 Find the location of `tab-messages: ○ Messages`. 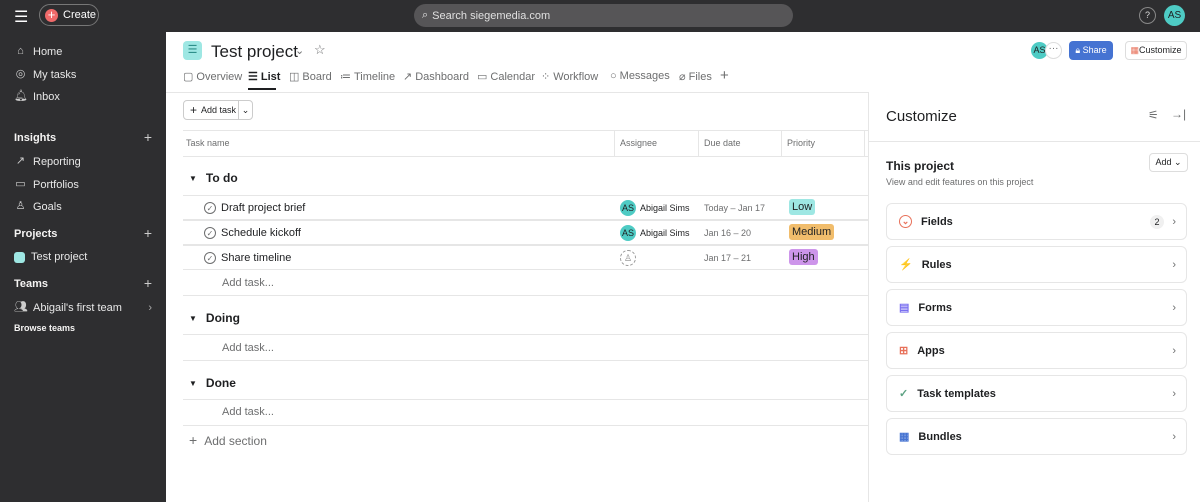

tab-messages: ○ Messages is located at coordinates (640, 76).